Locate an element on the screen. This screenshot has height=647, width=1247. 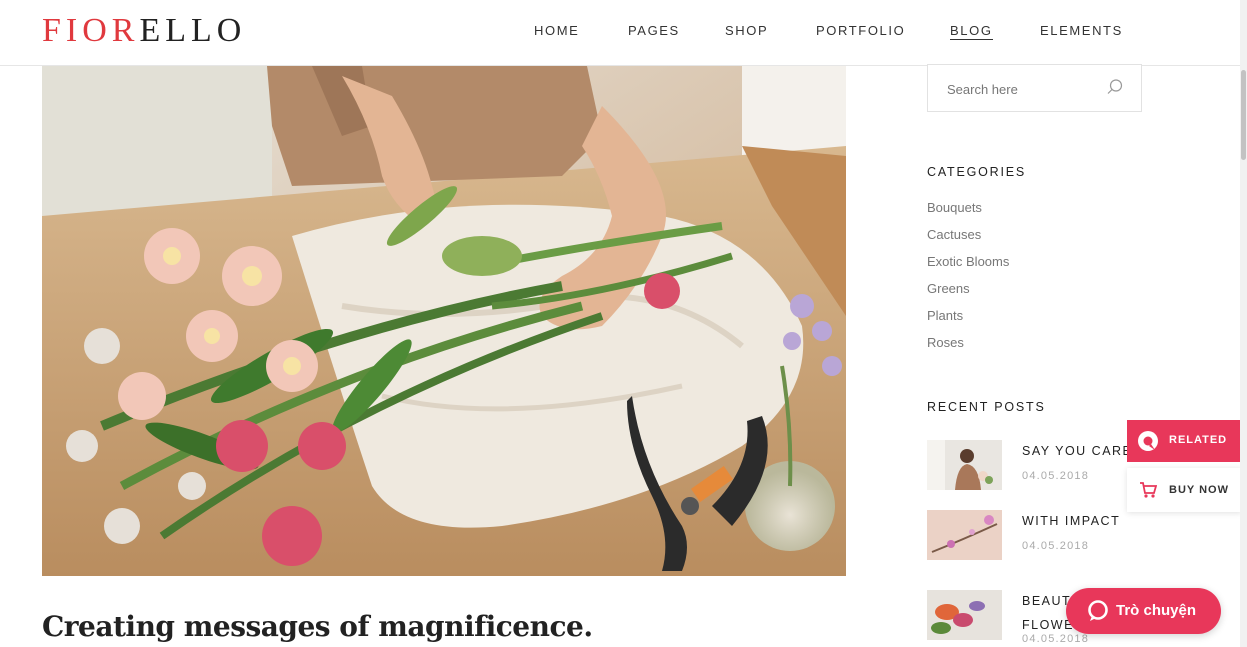
chat-label: Trò chuyện is located at coordinates (1156, 610).